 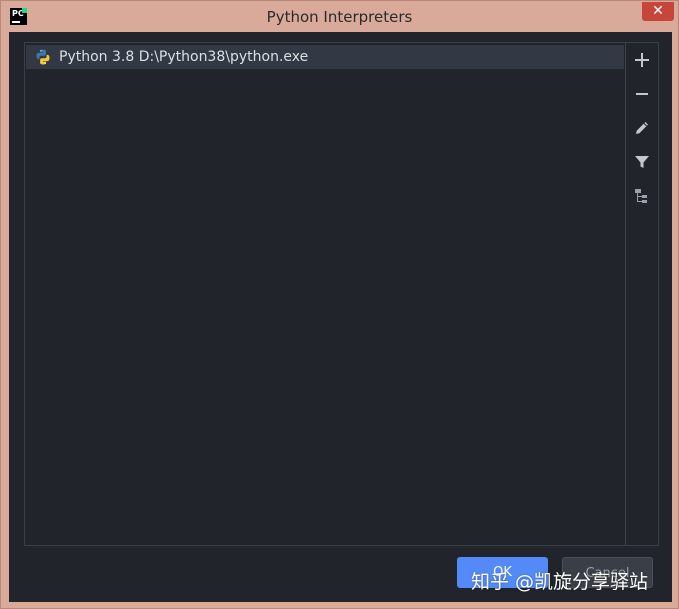 I want to click on close-button: ✕, so click(x=658, y=11).